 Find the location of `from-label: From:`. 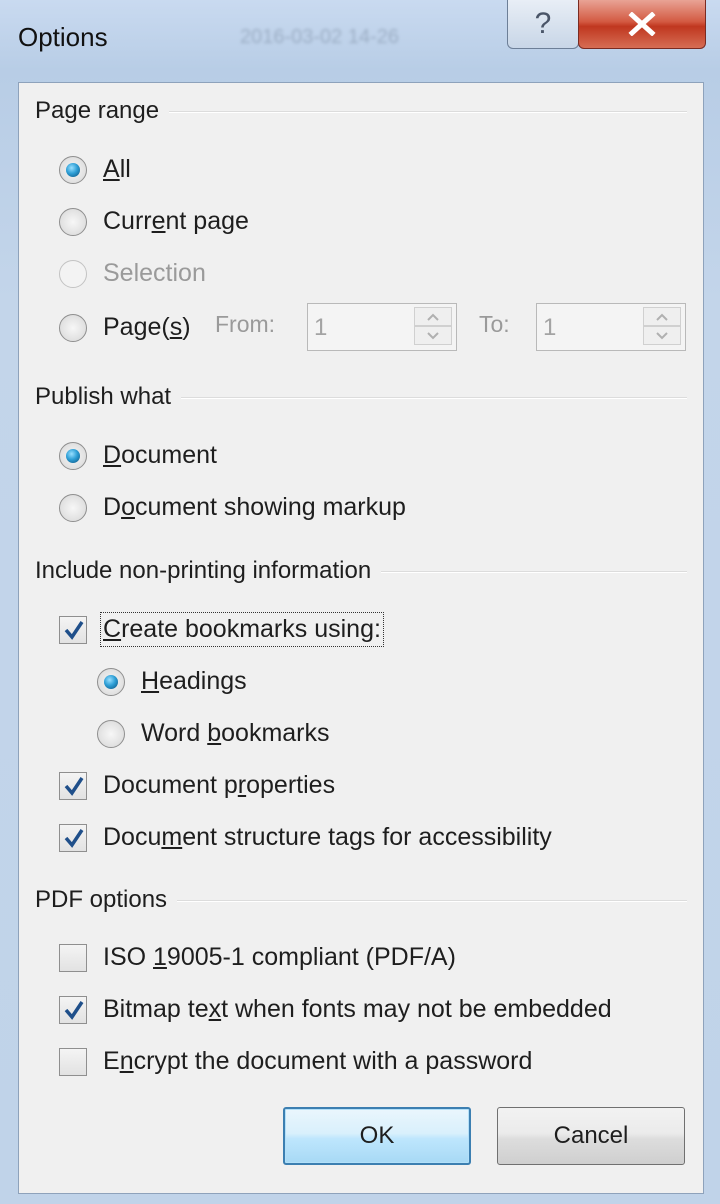

from-label: From: is located at coordinates (245, 324).